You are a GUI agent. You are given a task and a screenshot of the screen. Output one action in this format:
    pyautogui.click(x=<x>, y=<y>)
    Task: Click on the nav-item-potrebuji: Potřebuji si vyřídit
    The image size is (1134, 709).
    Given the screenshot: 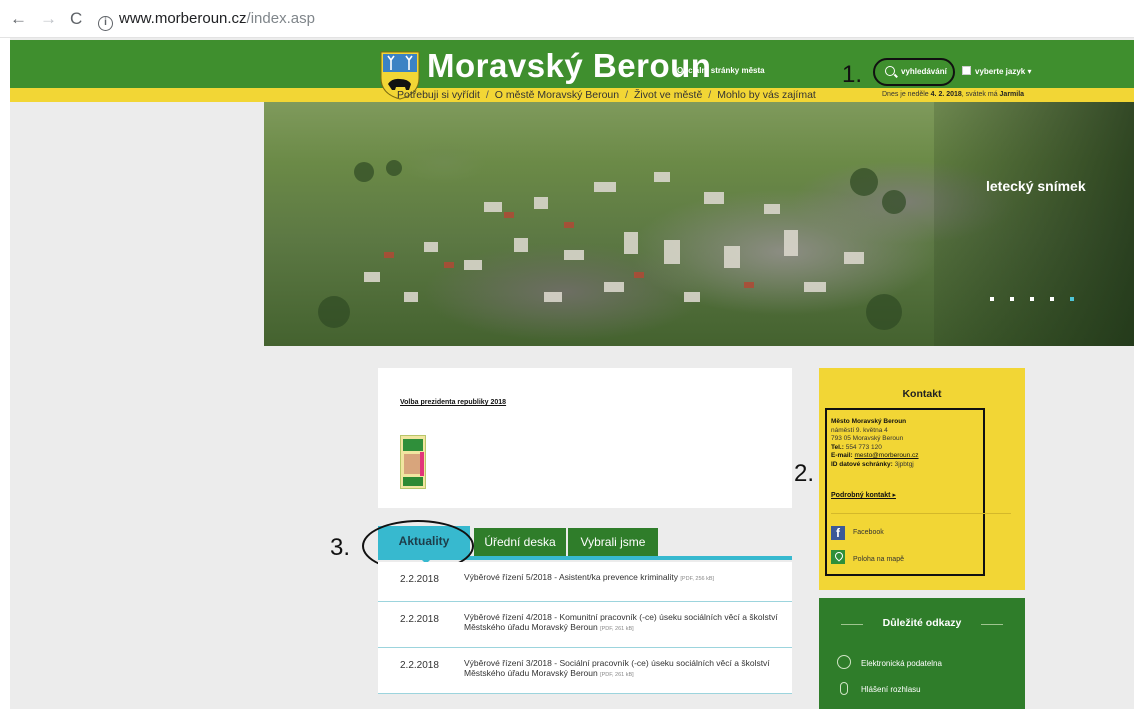 What is the action you would take?
    pyautogui.click(x=438, y=95)
    